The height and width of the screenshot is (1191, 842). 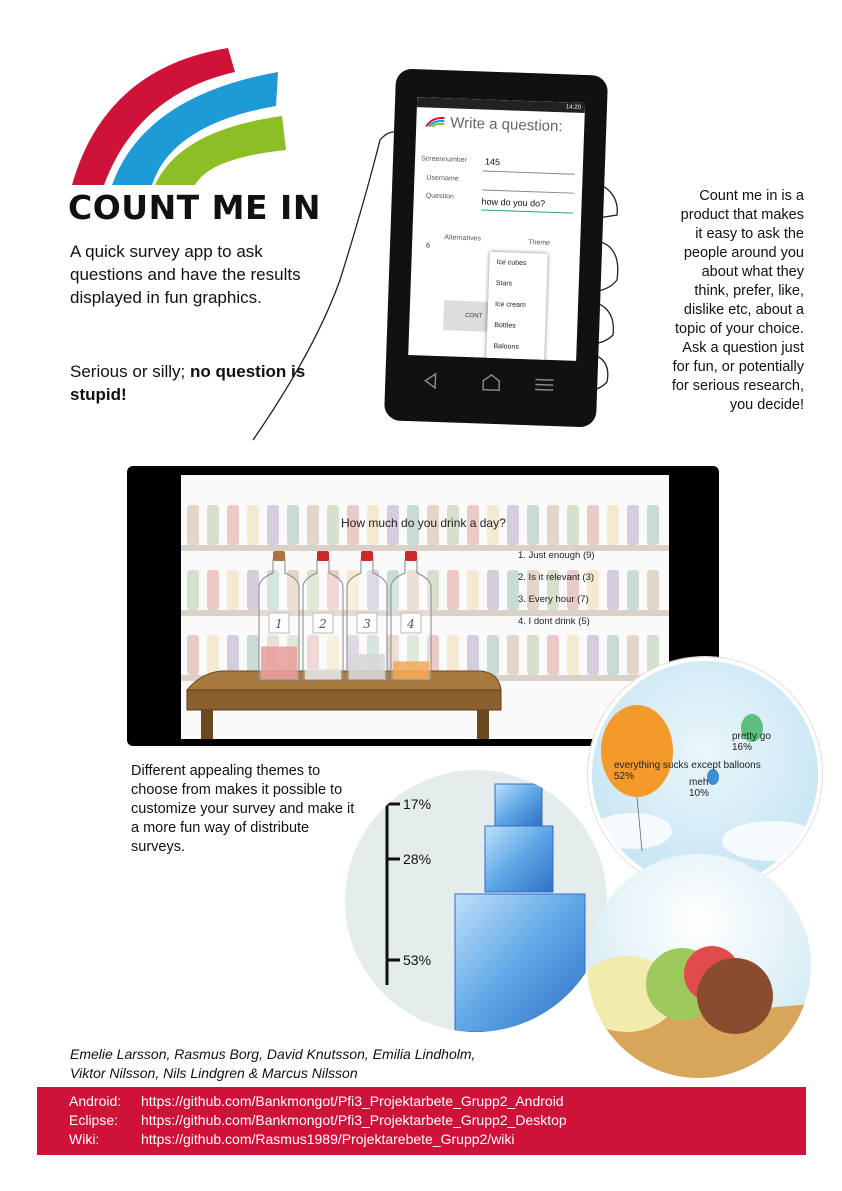 I want to click on balloon-orange, so click(x=637, y=751).